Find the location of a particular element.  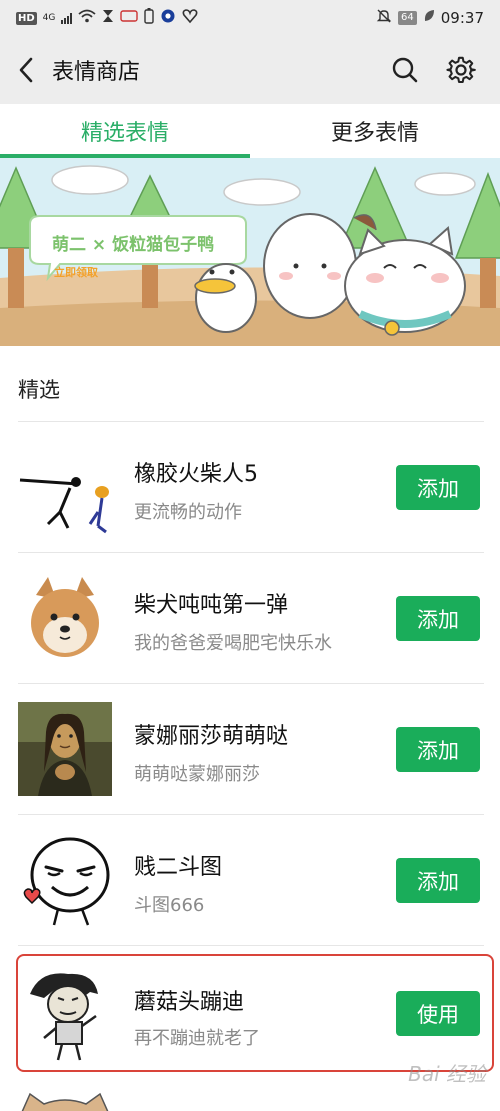

signal-icon is located at coordinates (67, 18).